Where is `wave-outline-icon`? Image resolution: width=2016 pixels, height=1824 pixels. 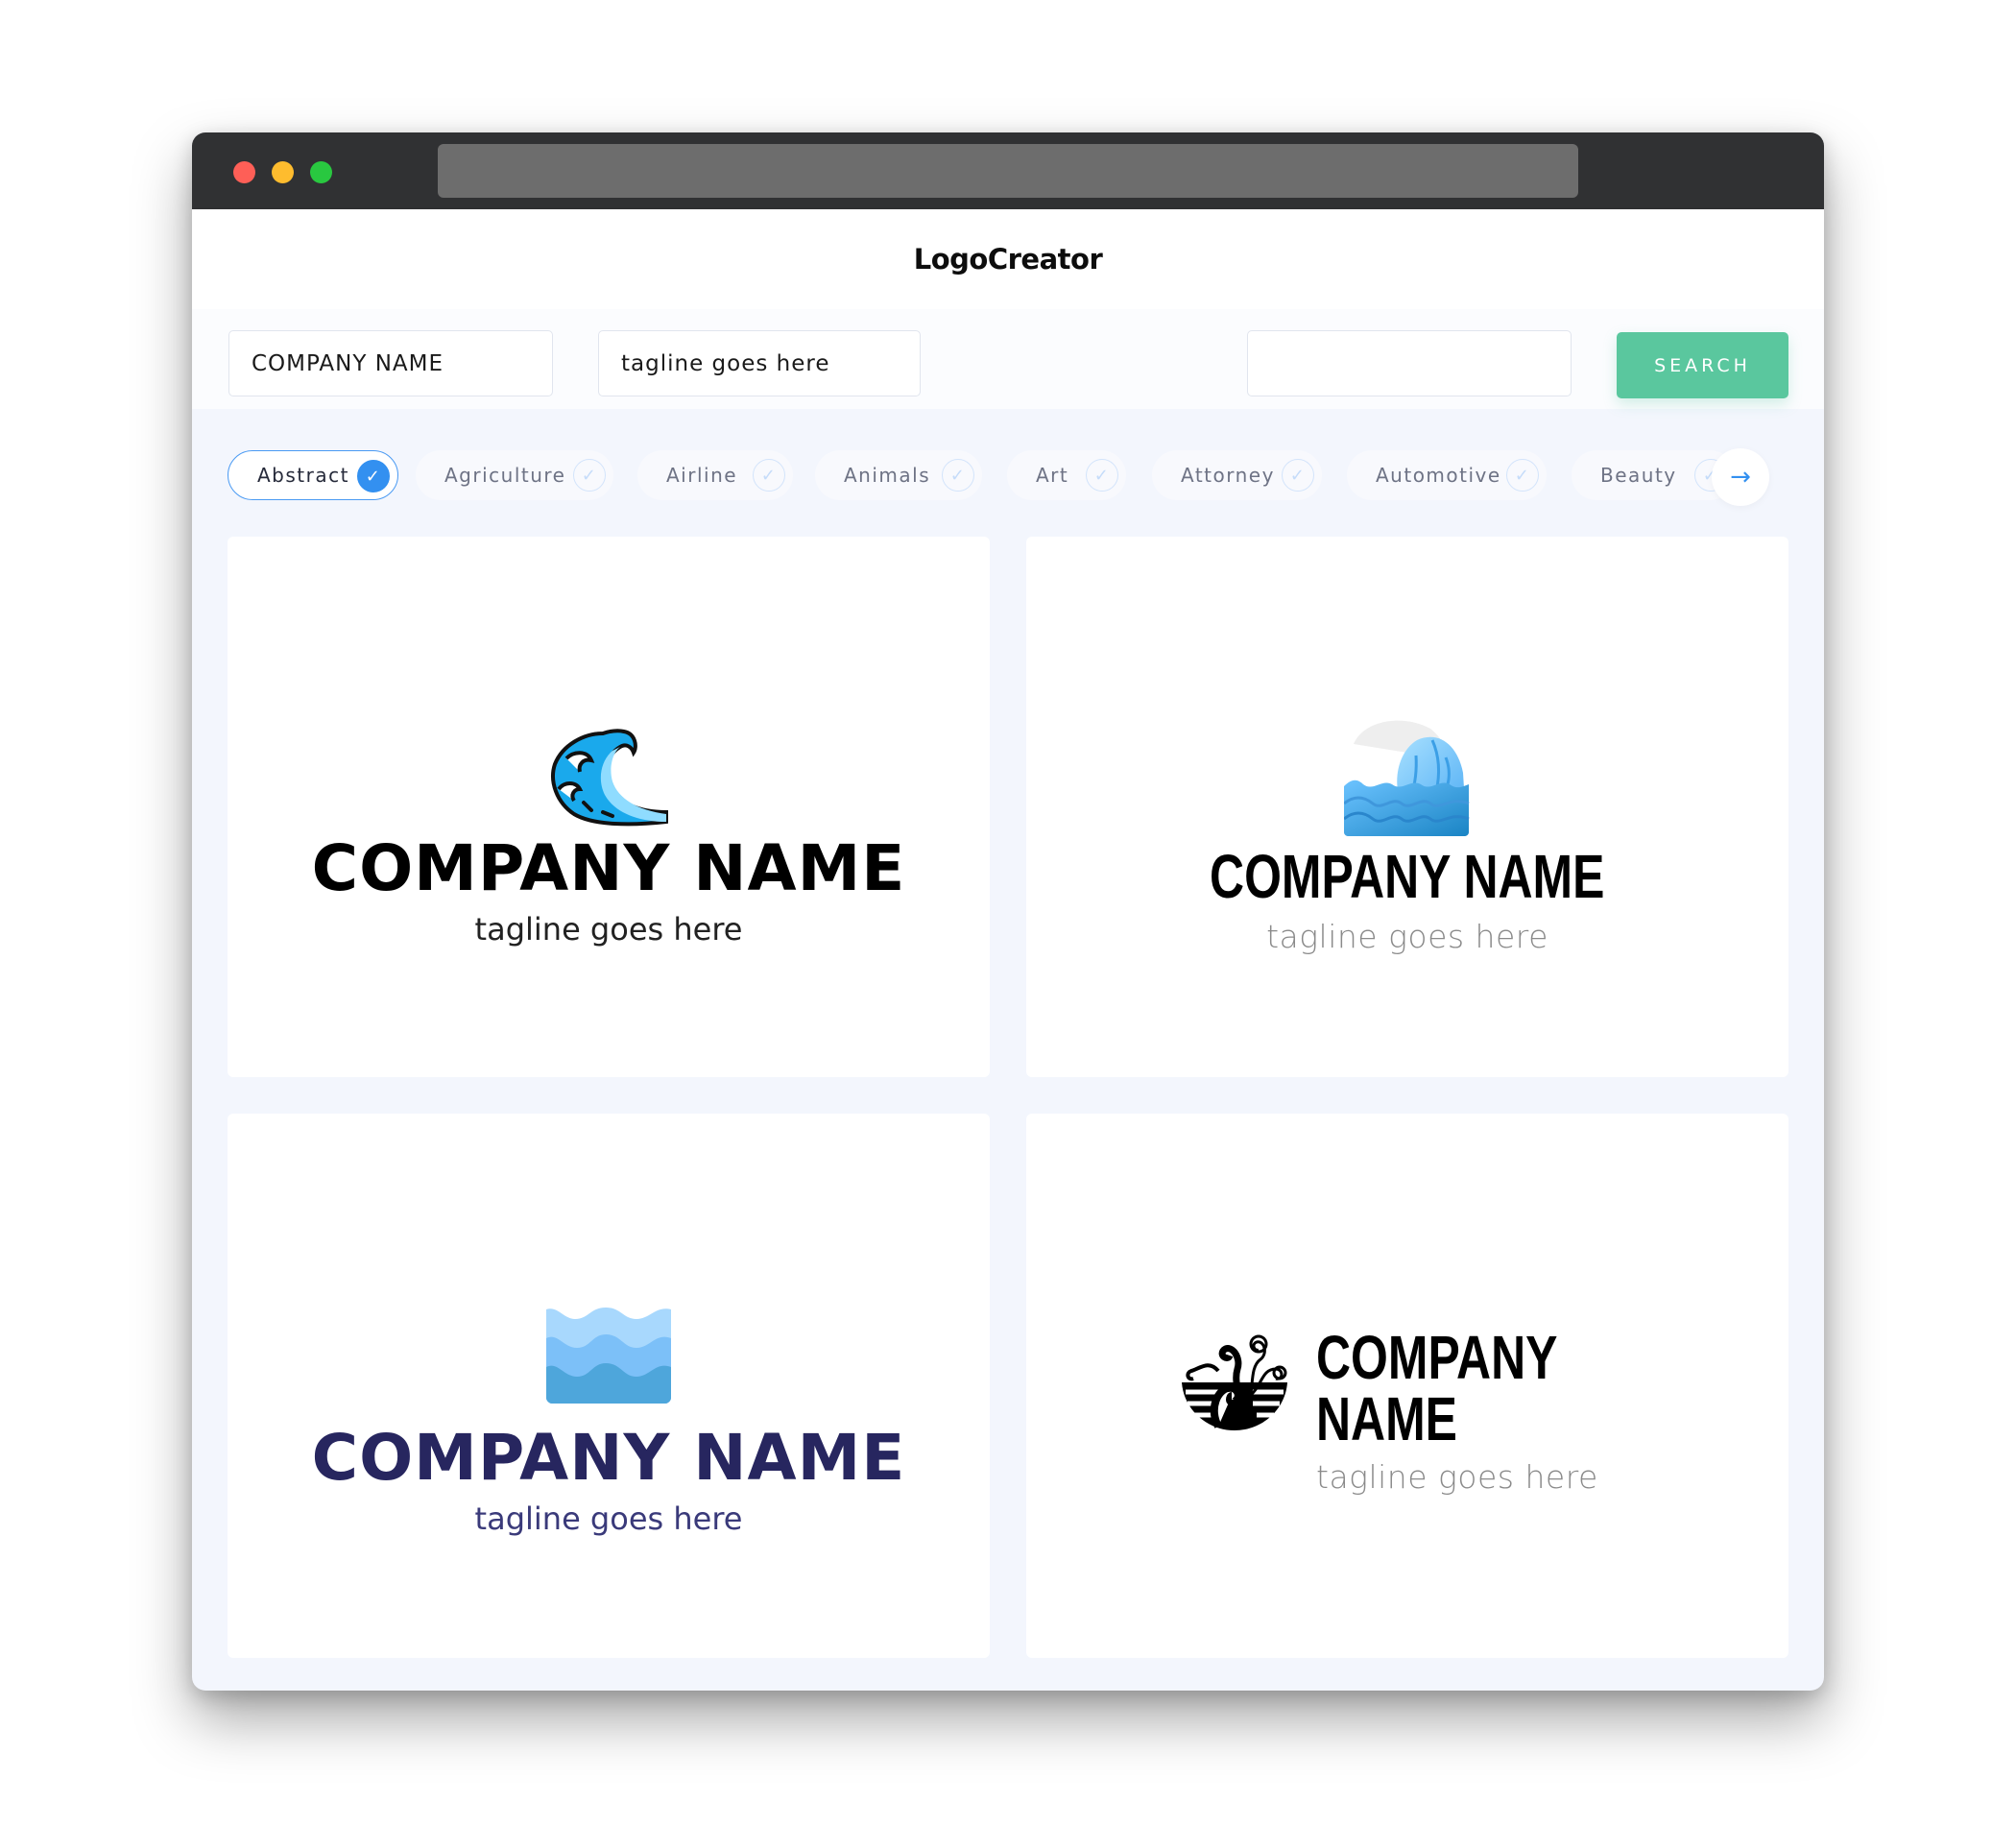 wave-outline-icon is located at coordinates (609, 778).